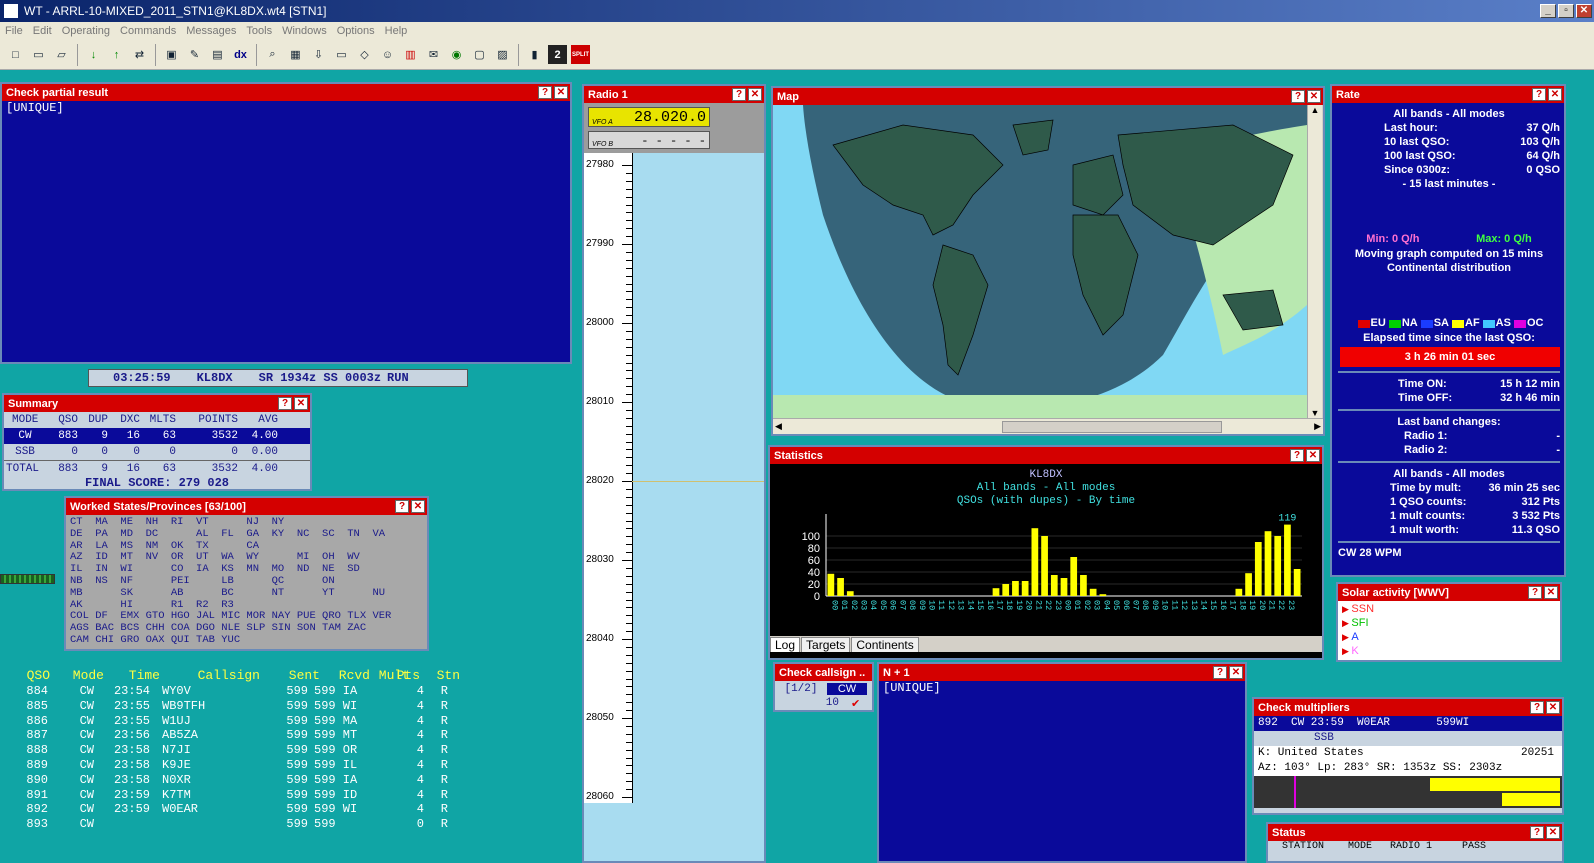 The image size is (1594, 863). What do you see at coordinates (502, 54) in the screenshot?
I see `lock-icon: ▨` at bounding box center [502, 54].